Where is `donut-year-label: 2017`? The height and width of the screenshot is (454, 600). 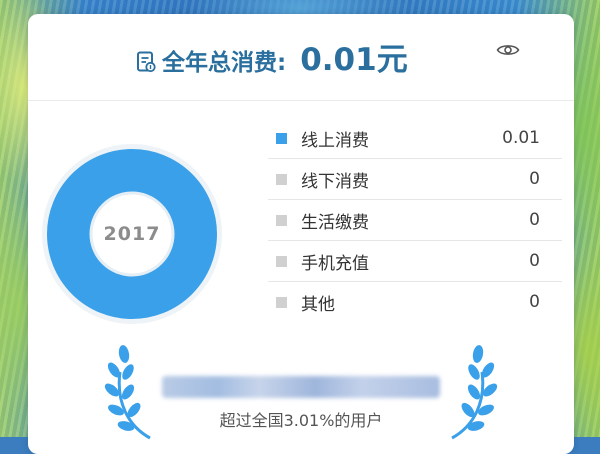
donut-year-label: 2017 is located at coordinates (132, 234).